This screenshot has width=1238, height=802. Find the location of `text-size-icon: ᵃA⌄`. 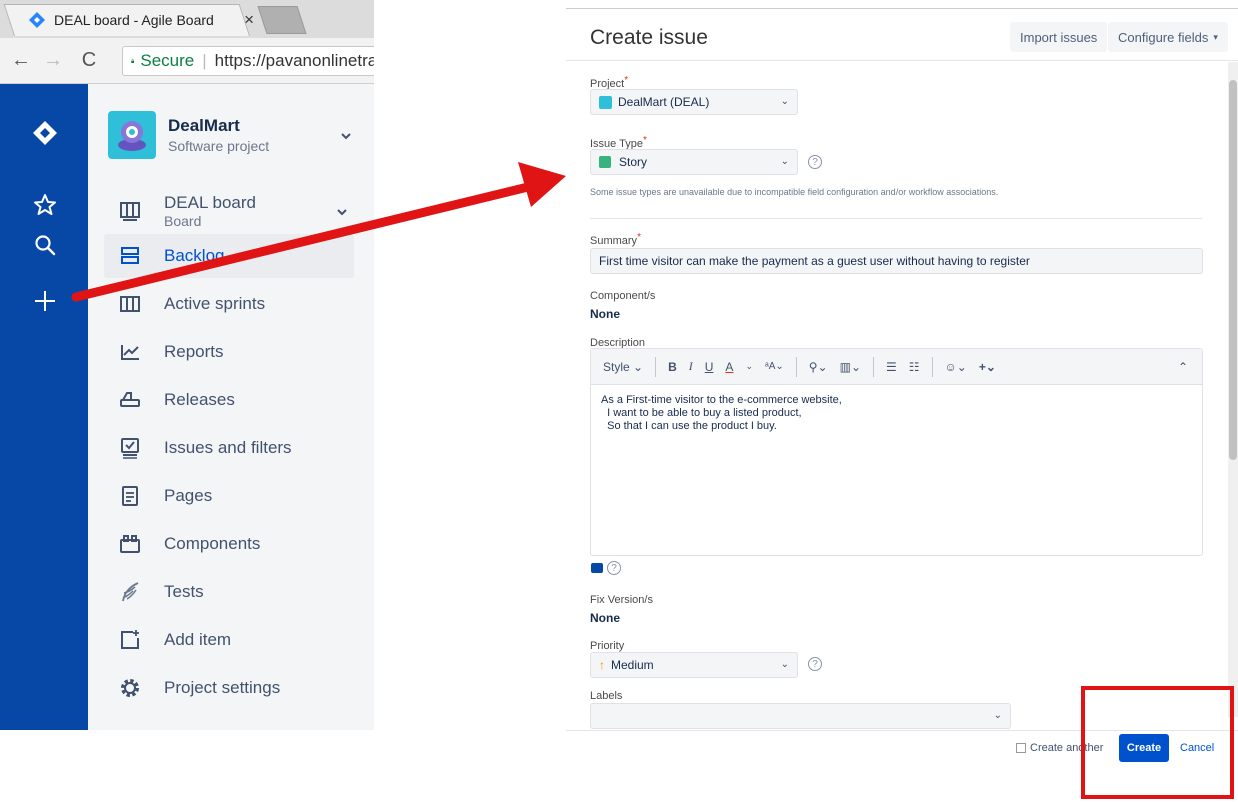

text-size-icon: ᵃA⌄ is located at coordinates (774, 366).